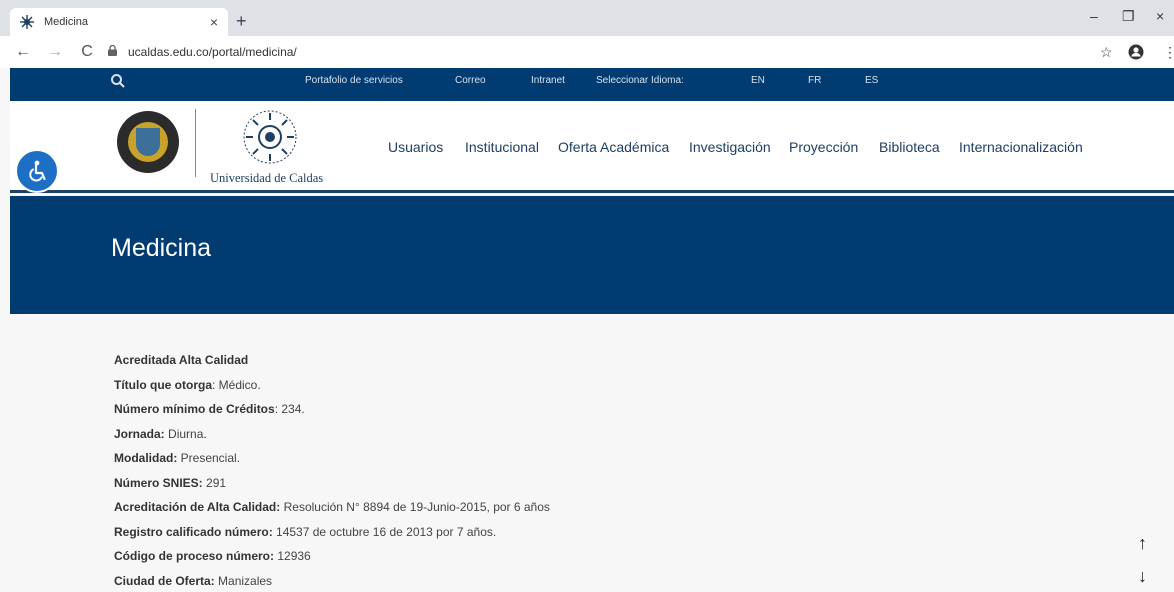  What do you see at coordinates (139, 433) in the screenshot?
I see `info-label: Jornada:` at bounding box center [139, 433].